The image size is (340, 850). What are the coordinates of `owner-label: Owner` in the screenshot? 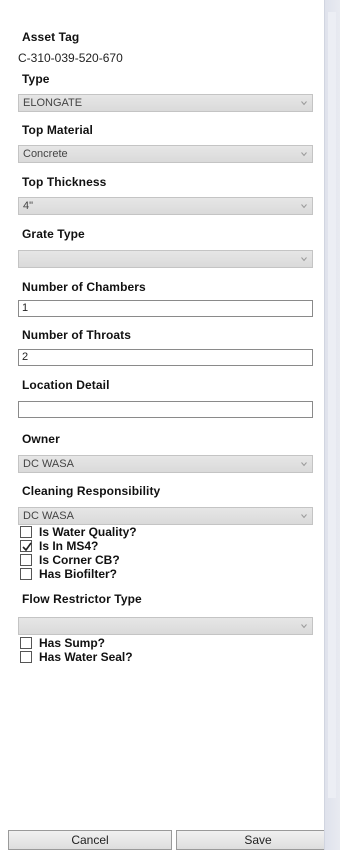 It's located at (41, 439).